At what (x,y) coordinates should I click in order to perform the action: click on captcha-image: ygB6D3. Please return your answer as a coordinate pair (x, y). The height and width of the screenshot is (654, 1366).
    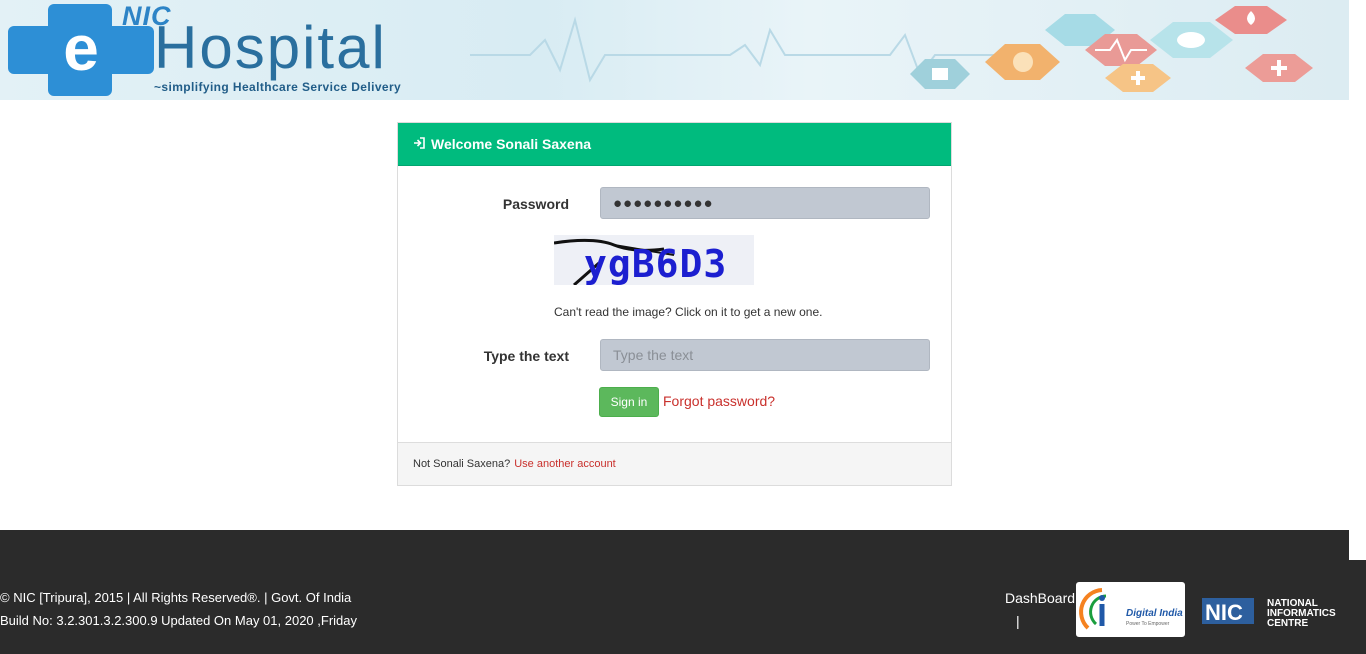
    Looking at the image, I should click on (654, 260).